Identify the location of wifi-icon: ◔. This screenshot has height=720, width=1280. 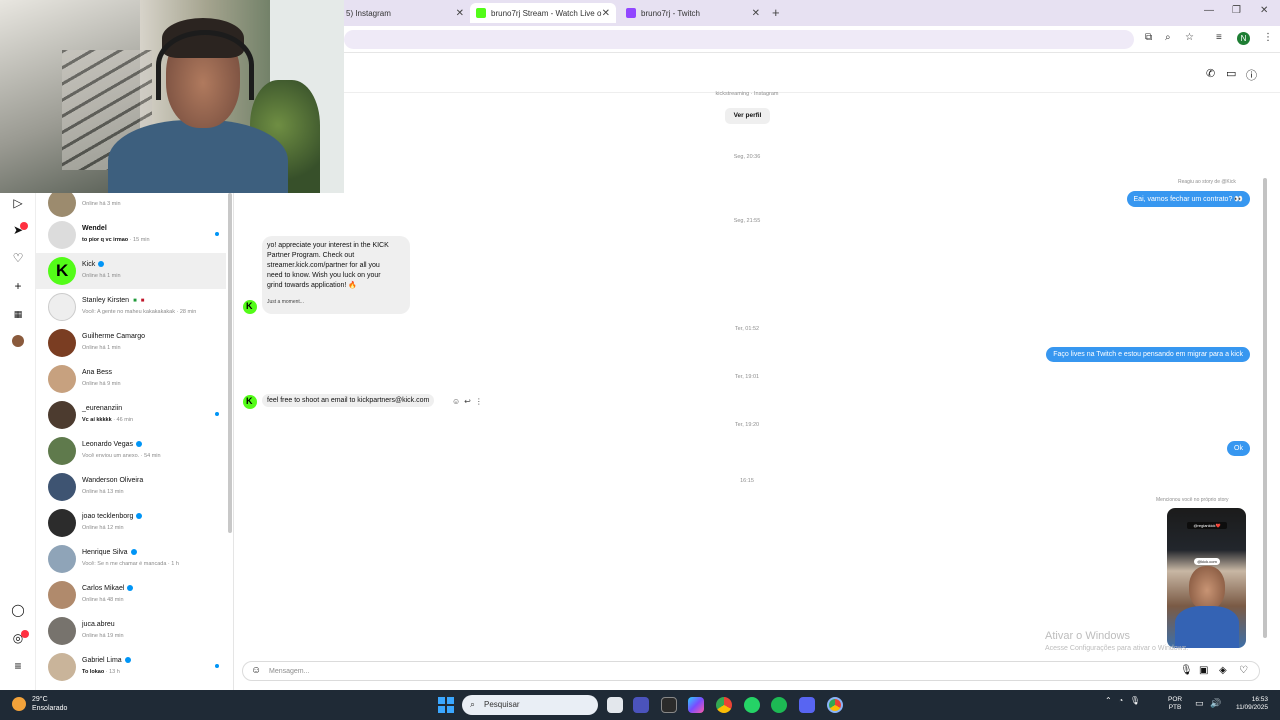
(1120, 700).